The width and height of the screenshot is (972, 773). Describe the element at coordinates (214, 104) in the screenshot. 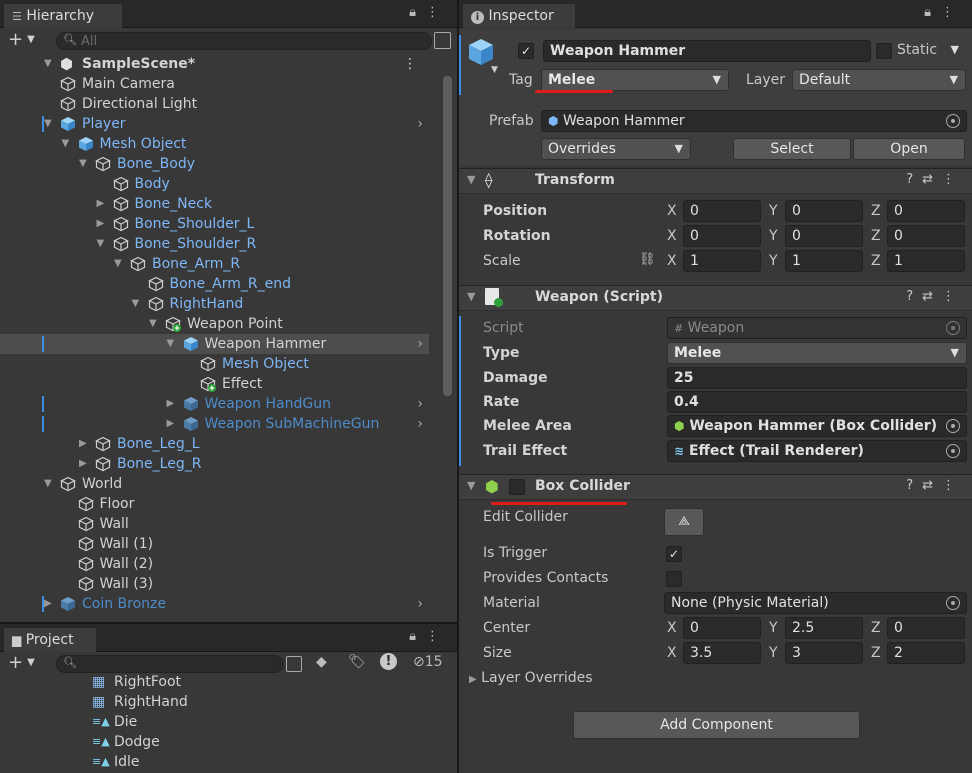

I see `hierarchy-item: Directional Light` at that location.